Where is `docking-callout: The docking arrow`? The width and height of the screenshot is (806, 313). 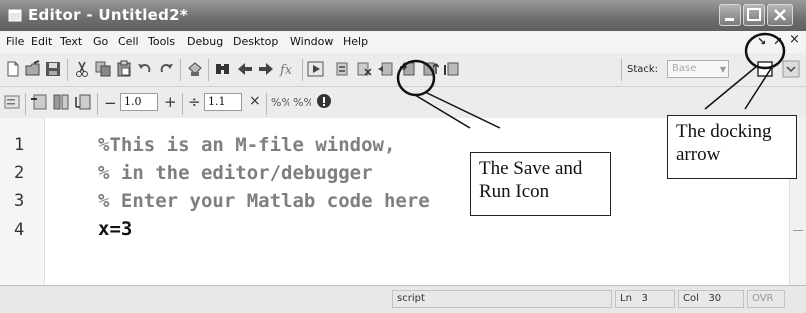
docking-callout: The docking arrow is located at coordinates (732, 147).